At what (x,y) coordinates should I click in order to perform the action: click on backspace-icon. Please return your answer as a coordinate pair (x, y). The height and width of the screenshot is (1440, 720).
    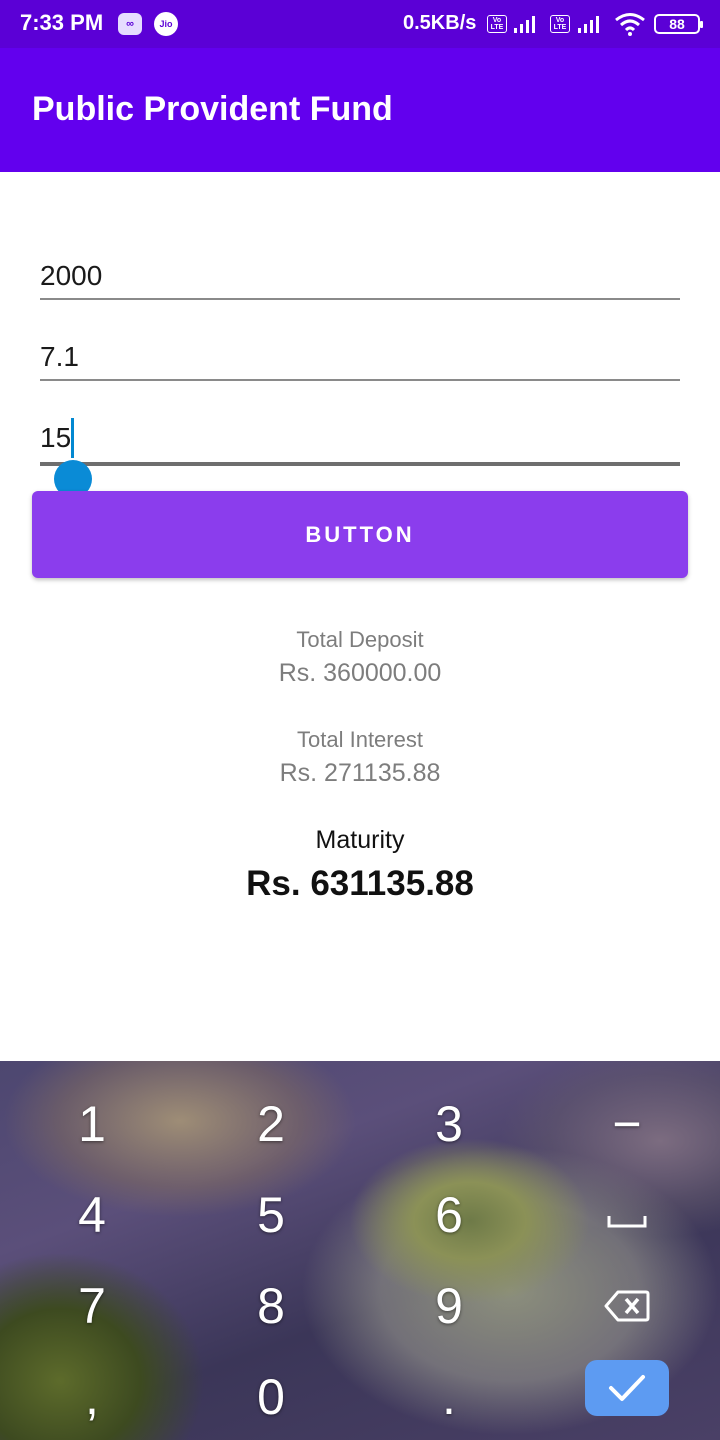
    Looking at the image, I should click on (627, 1306).